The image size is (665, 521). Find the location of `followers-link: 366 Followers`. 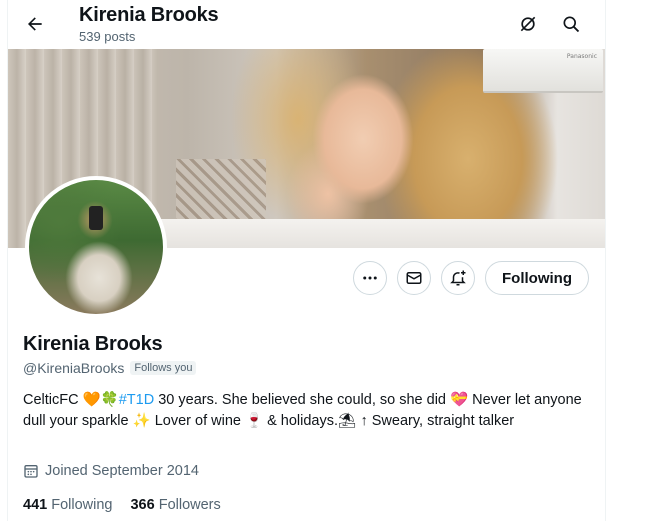

followers-link: 366 Followers is located at coordinates (175, 505).